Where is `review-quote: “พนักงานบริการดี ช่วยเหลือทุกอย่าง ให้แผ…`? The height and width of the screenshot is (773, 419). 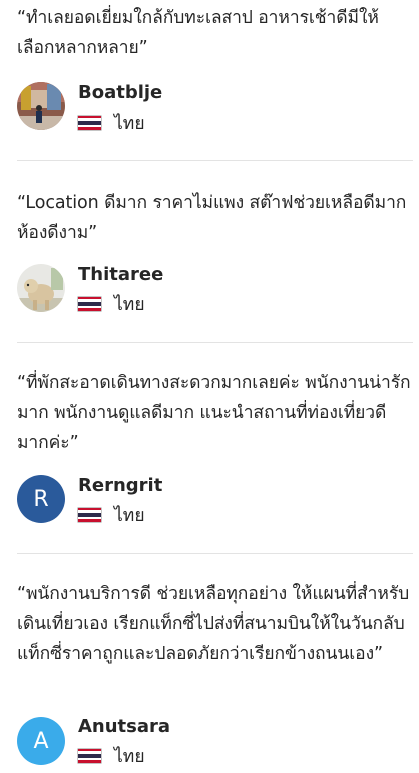
review-quote: “พนักงานบริการดี ช่วยเหลือทุกอย่าง ให้แผ… is located at coordinates (213, 624).